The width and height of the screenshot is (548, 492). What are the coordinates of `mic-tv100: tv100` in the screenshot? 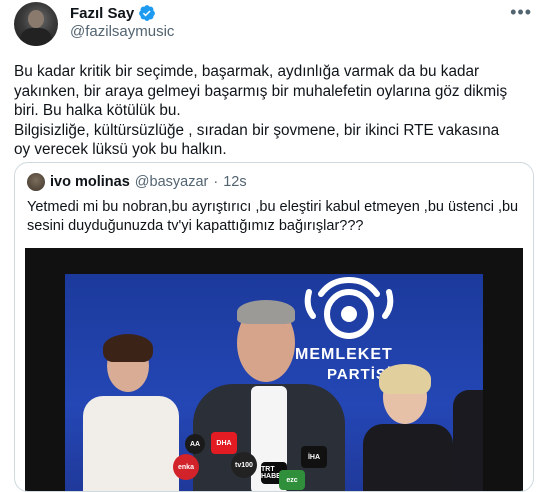 It's located at (244, 465).